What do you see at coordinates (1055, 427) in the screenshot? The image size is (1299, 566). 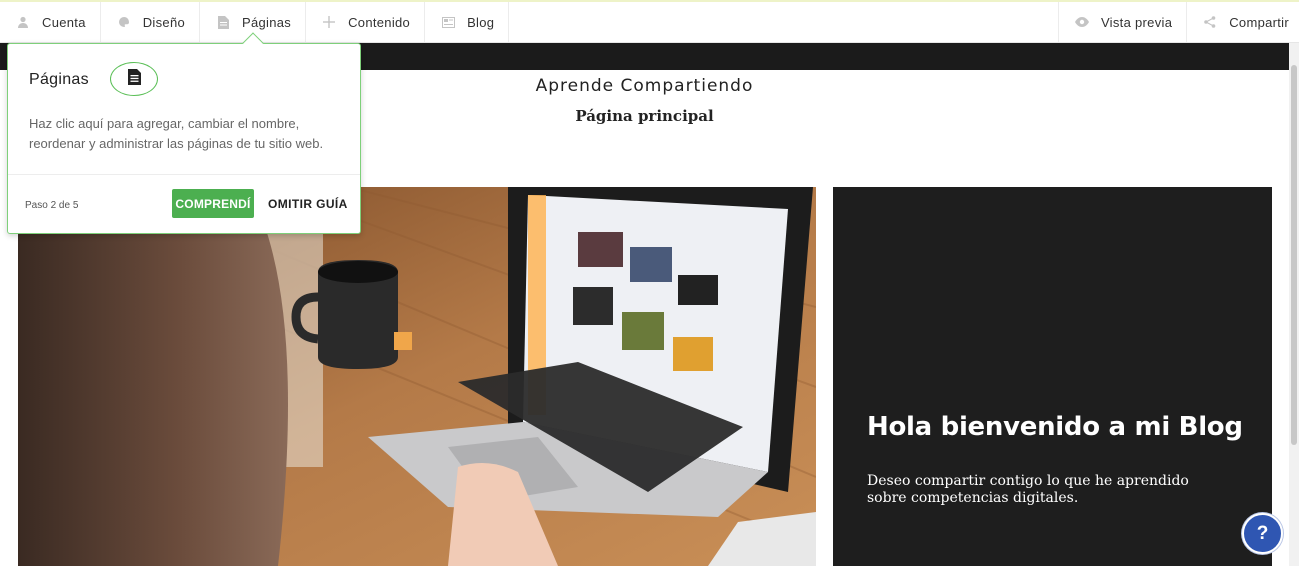 I see `hero-heading: Hola bienvenido a mi Blog` at bounding box center [1055, 427].